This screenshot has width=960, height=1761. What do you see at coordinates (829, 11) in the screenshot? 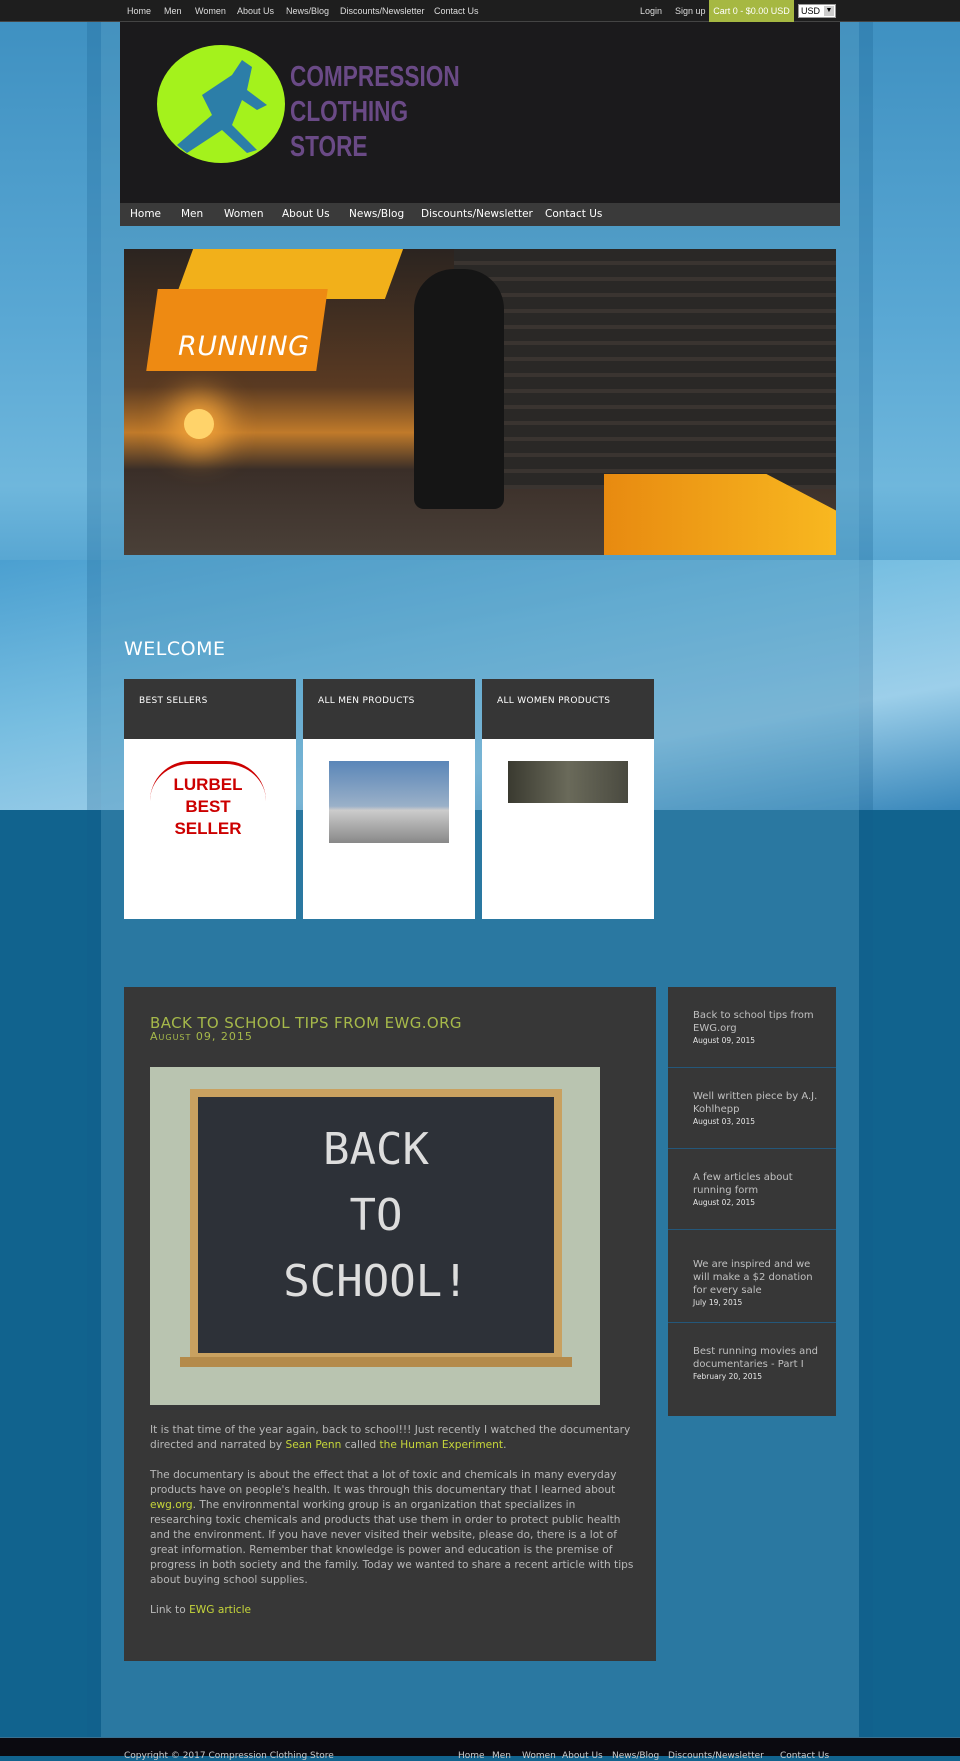
I see `chevron-down-icon: ▼` at bounding box center [829, 11].